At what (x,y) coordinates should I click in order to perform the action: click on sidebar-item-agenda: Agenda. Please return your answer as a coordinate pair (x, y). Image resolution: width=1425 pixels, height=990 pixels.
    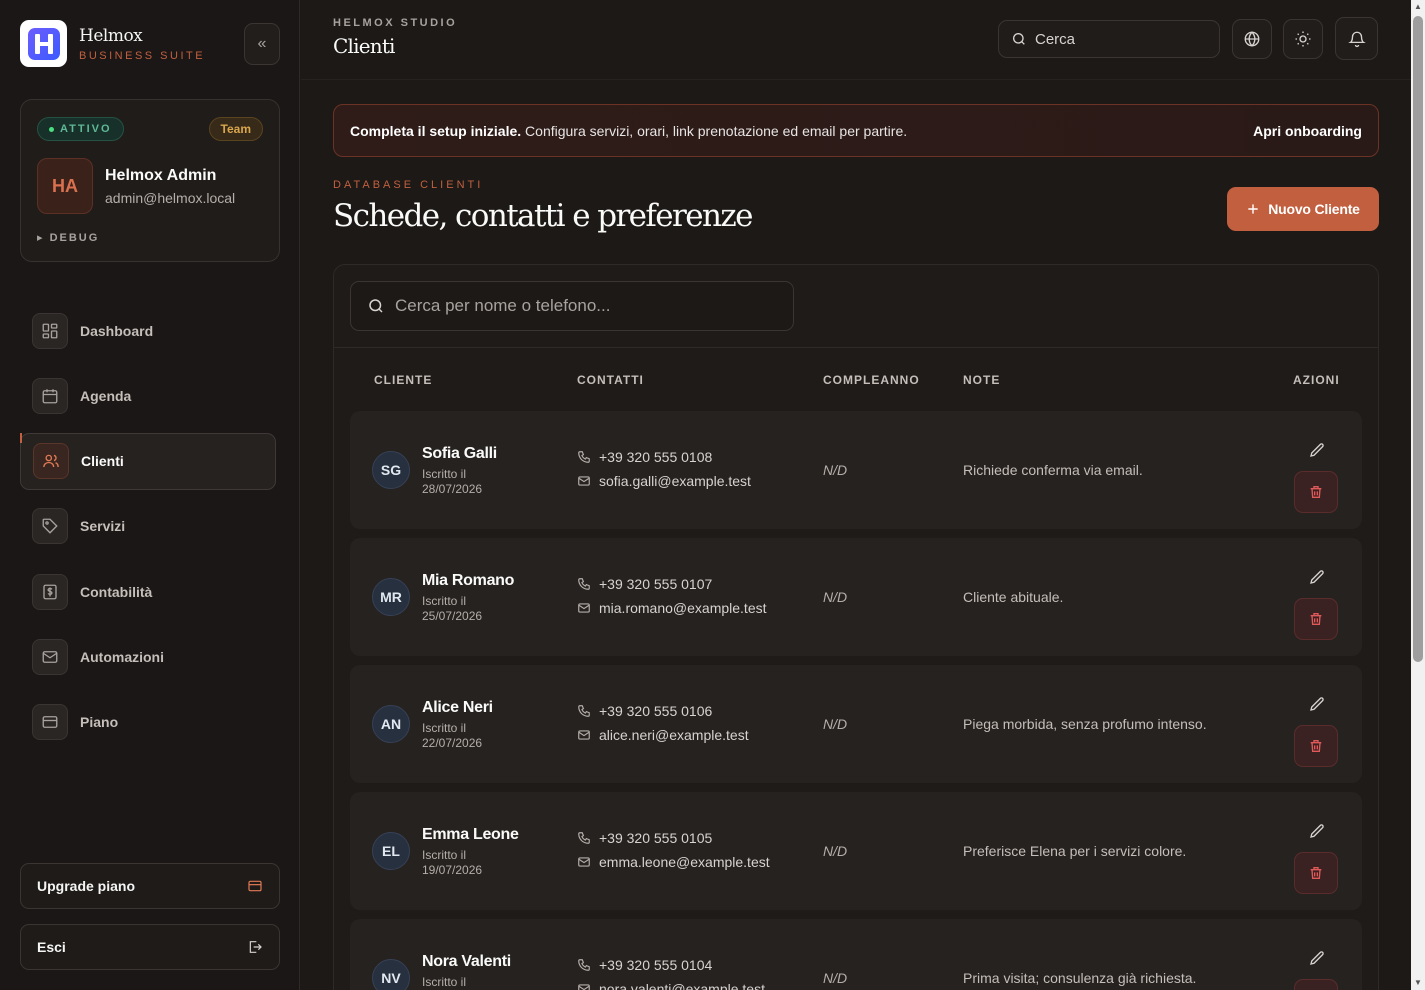
    Looking at the image, I should click on (148, 395).